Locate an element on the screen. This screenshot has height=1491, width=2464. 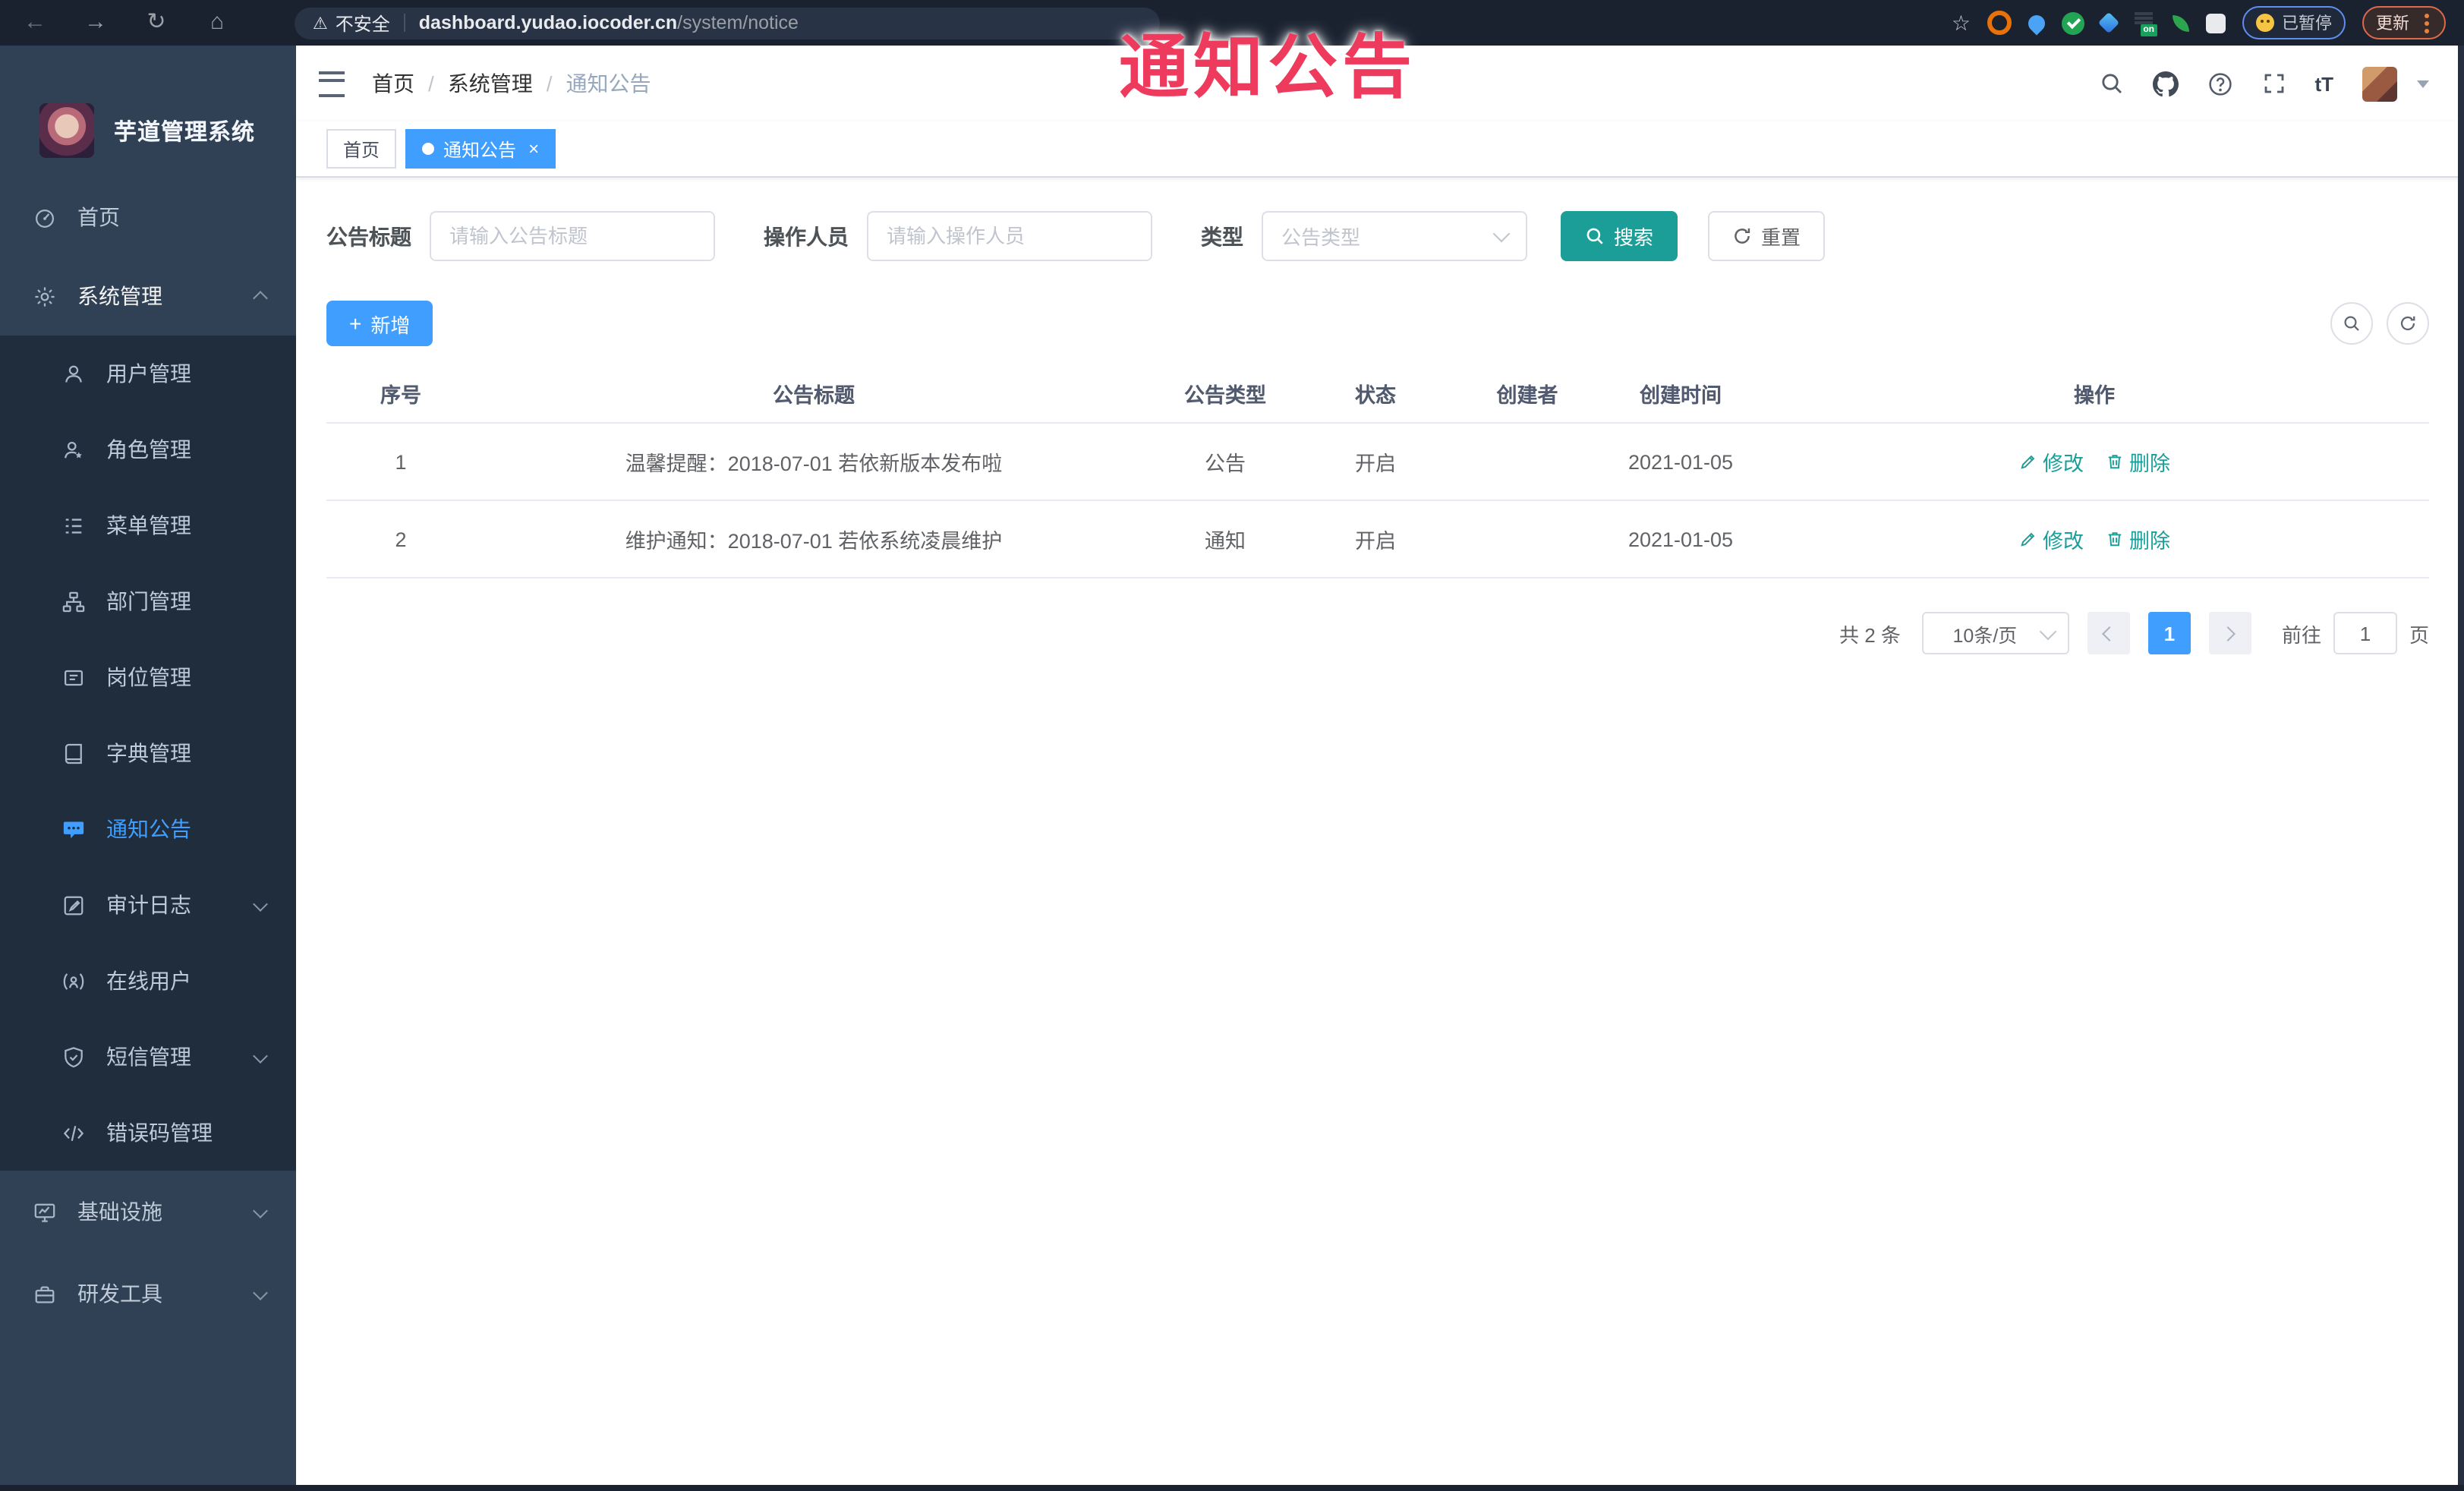
tab-label: 首页 is located at coordinates (361, 149).